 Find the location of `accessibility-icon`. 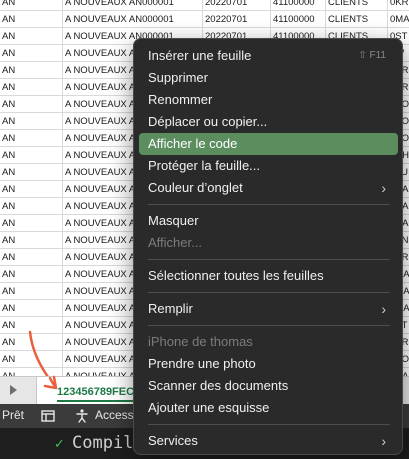

accessibility-icon is located at coordinates (82, 416).